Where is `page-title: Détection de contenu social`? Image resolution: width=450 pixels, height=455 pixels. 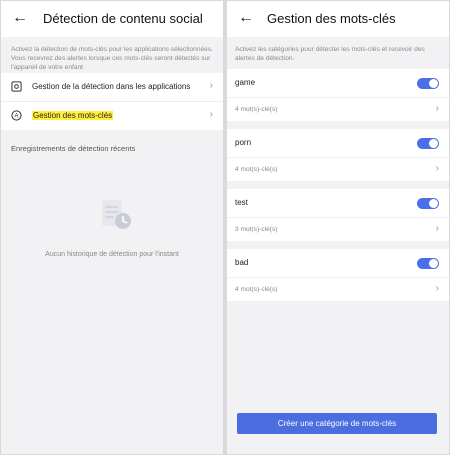
page-title: Détection de contenu social is located at coordinates (123, 18).